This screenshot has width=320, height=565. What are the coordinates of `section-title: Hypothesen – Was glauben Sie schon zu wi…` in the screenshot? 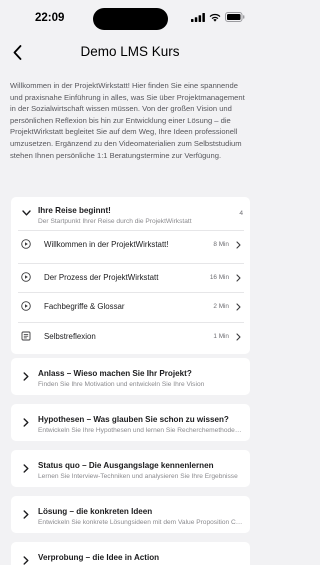 It's located at (133, 419).